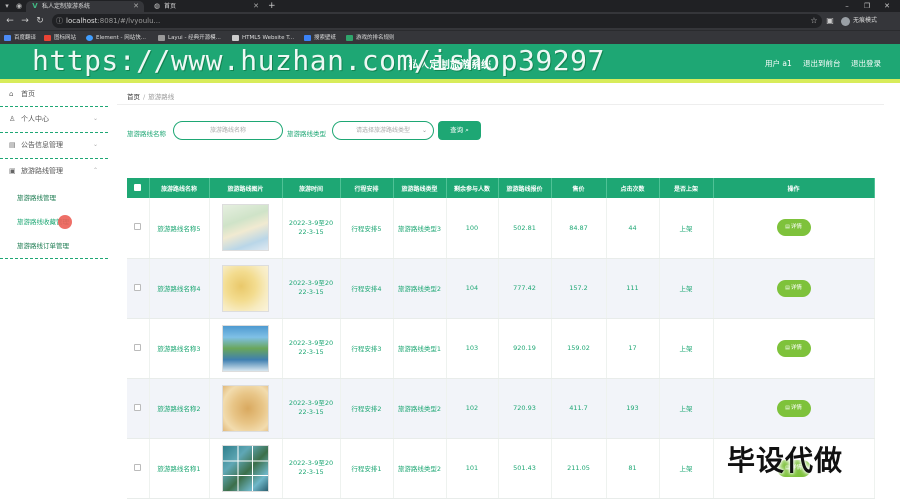 The height and width of the screenshot is (503, 900). What do you see at coordinates (457, 130) in the screenshot?
I see `search-button-label: 查询` at bounding box center [457, 130].